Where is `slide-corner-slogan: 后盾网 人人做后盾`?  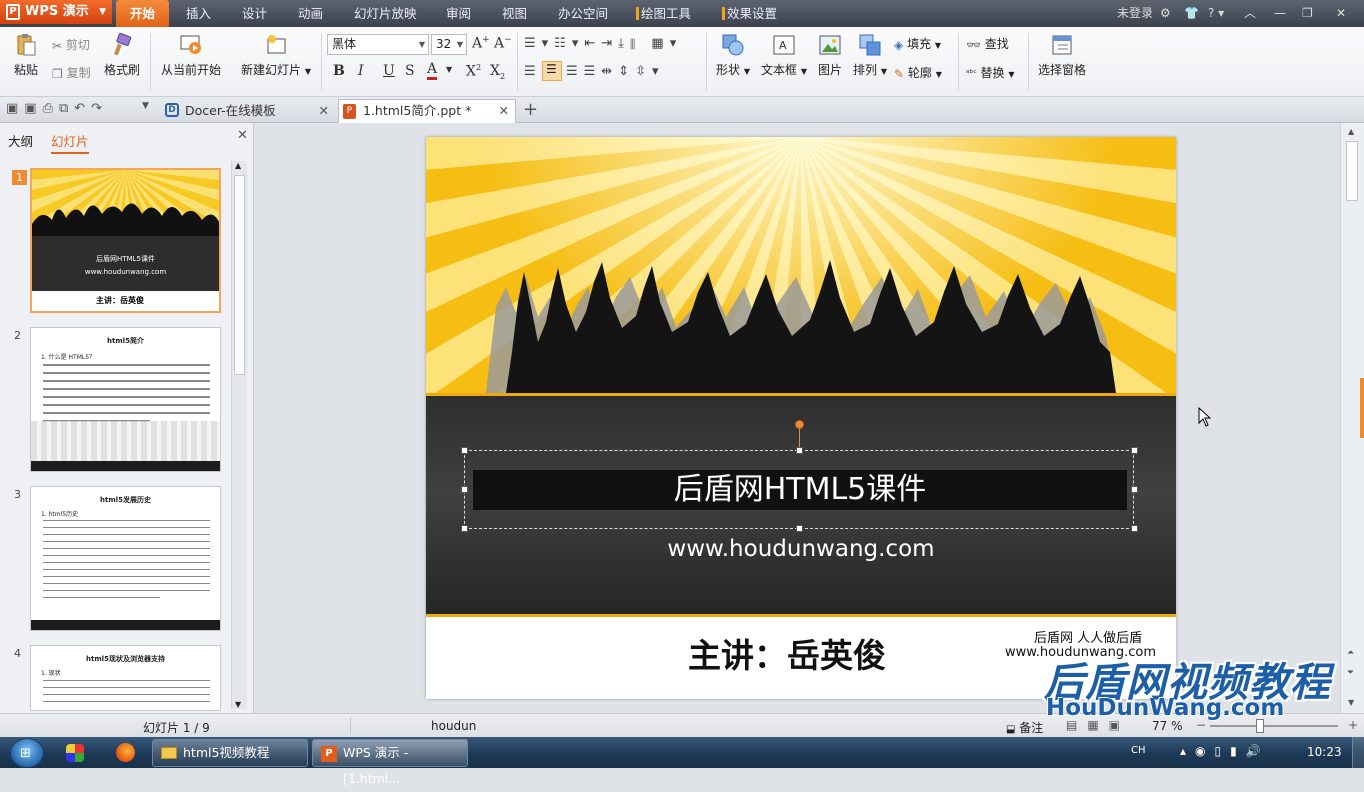
slide-corner-slogan: 后盾网 人人做后盾 is located at coordinates (1088, 636).